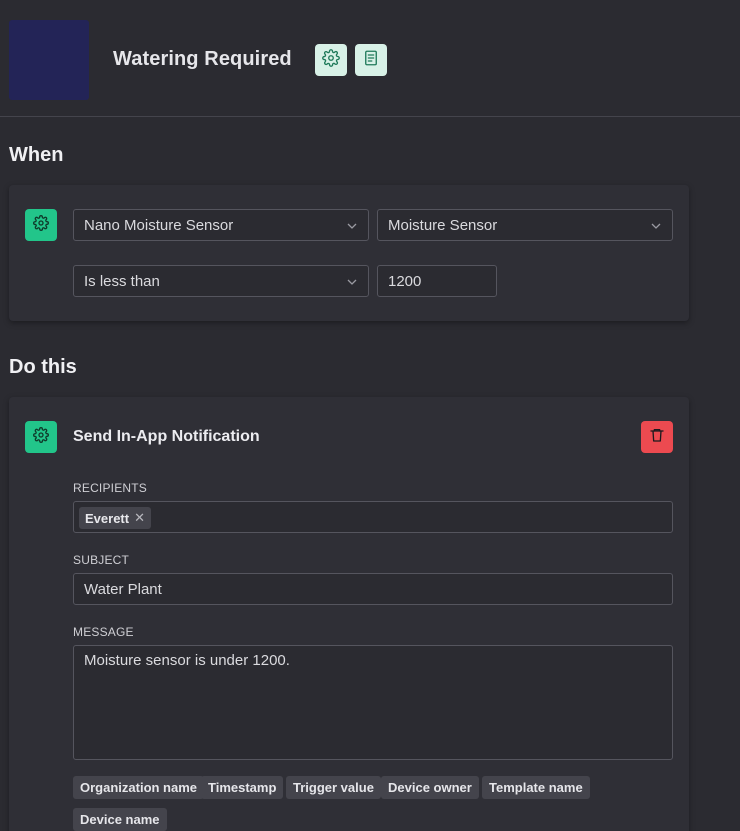 The width and height of the screenshot is (740, 831). What do you see at coordinates (139, 787) in the screenshot?
I see `placeholder-tag-organization-name: Organization name` at bounding box center [139, 787].